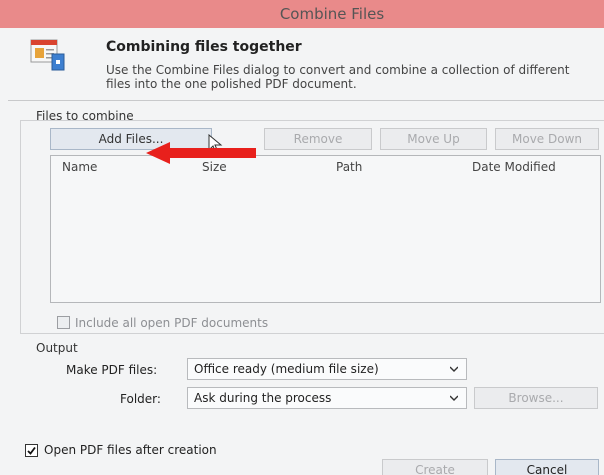 This screenshot has width=604, height=475. I want to click on combine-pdf-icon, so click(47, 55).